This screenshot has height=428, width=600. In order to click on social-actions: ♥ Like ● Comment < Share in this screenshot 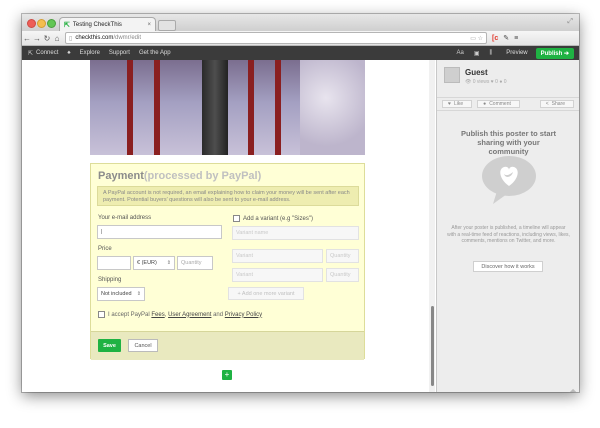, I will do `click(508, 104)`.